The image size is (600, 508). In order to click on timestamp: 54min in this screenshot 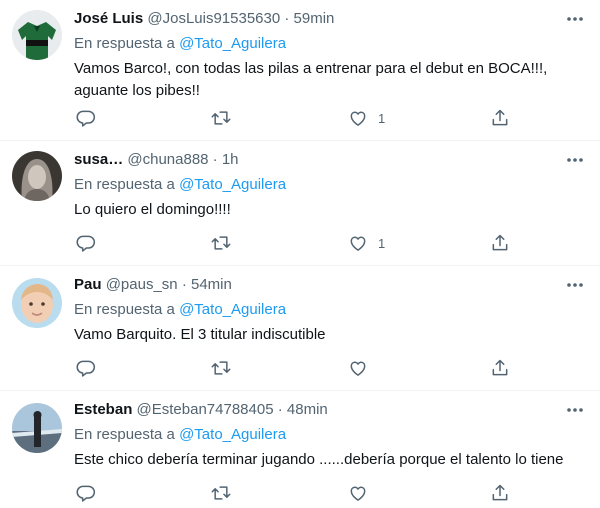, I will do `click(211, 284)`.